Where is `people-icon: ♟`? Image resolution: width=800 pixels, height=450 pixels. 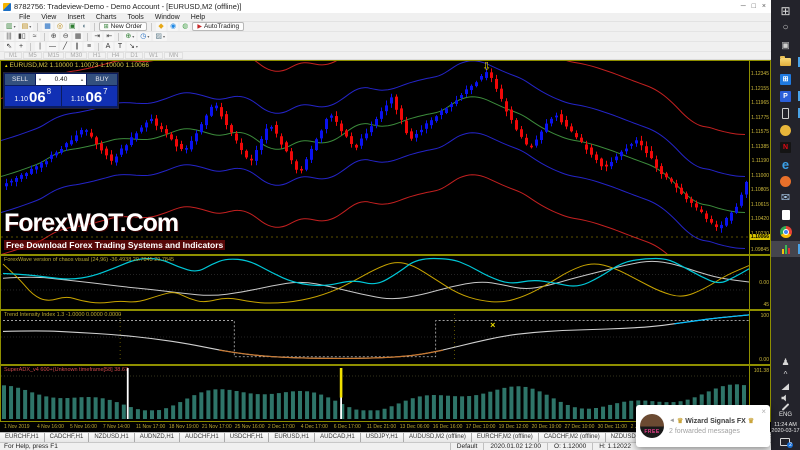 people-icon: ♟ is located at coordinates (785, 362).